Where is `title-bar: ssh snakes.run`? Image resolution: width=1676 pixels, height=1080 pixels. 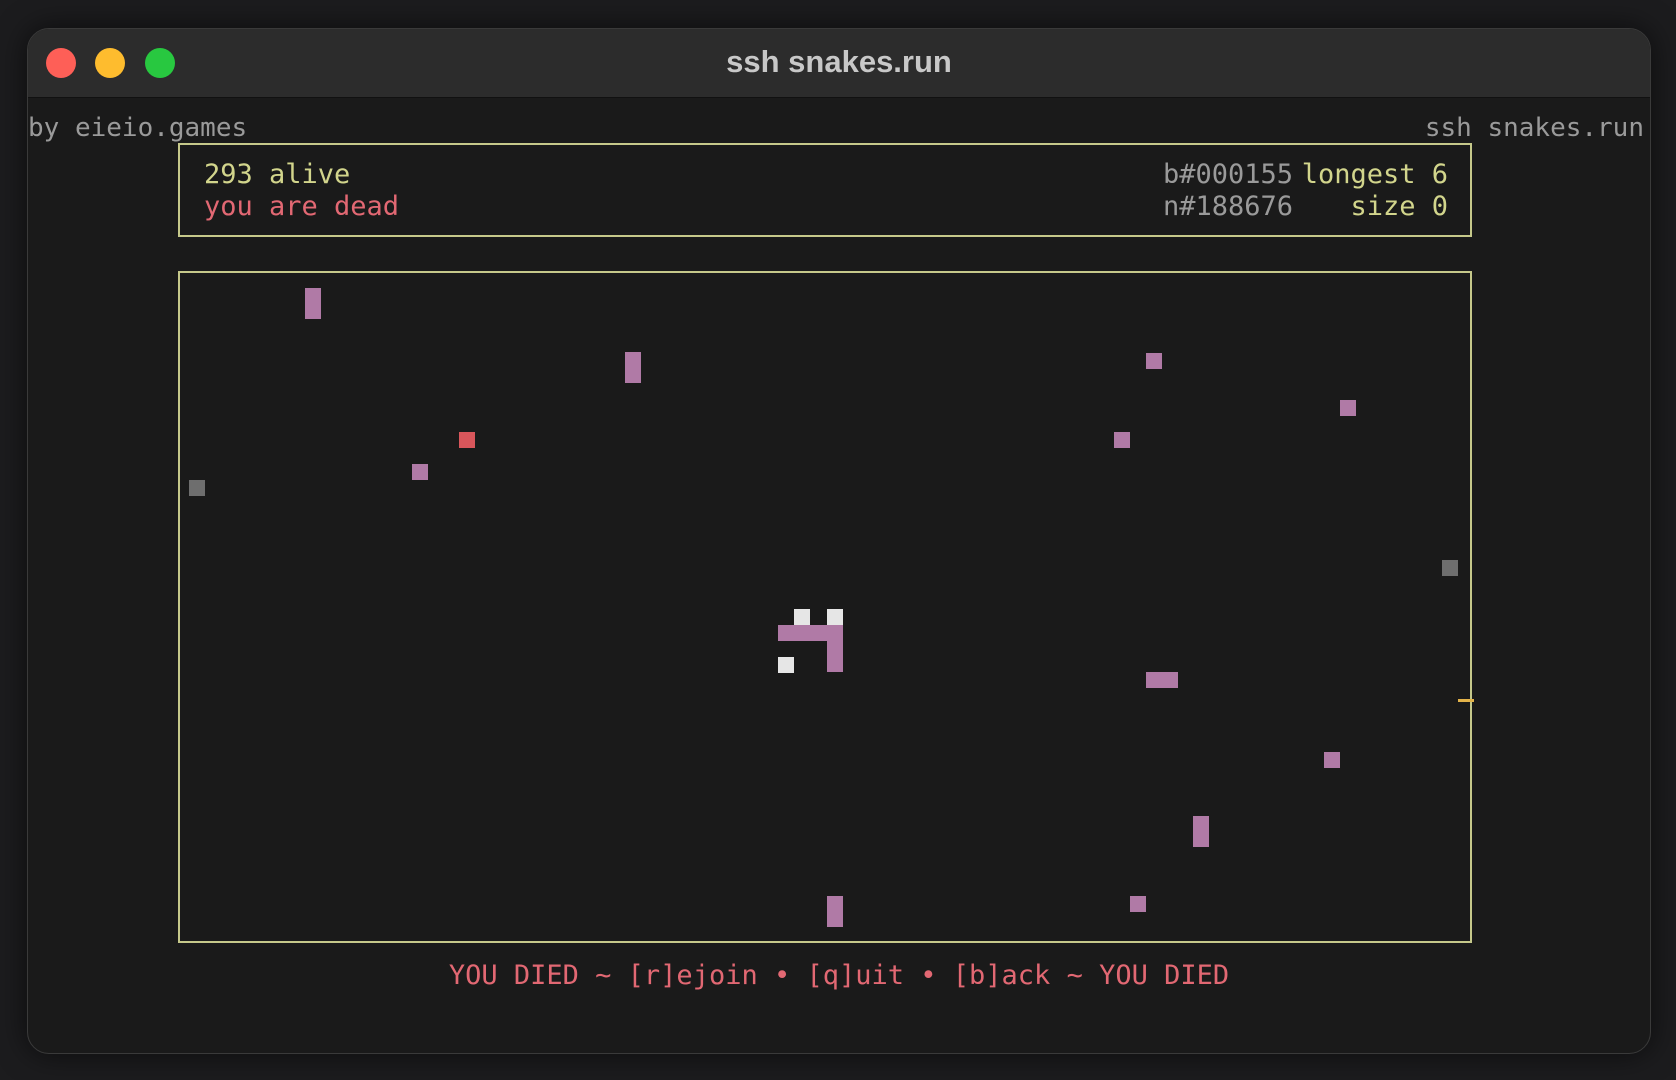 title-bar: ssh snakes.run is located at coordinates (839, 63).